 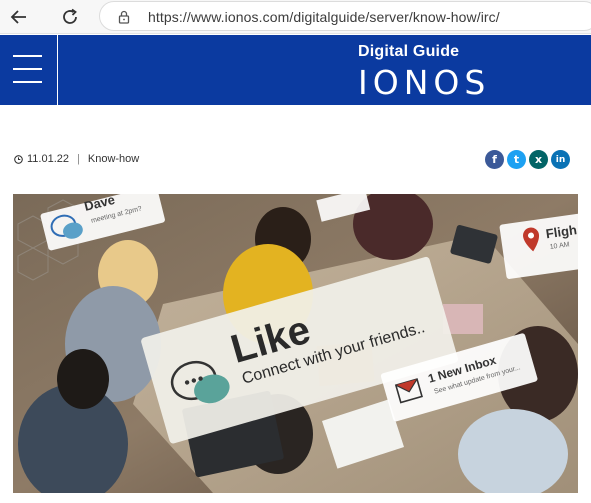 I want to click on reload-icon, so click(x=70, y=16).